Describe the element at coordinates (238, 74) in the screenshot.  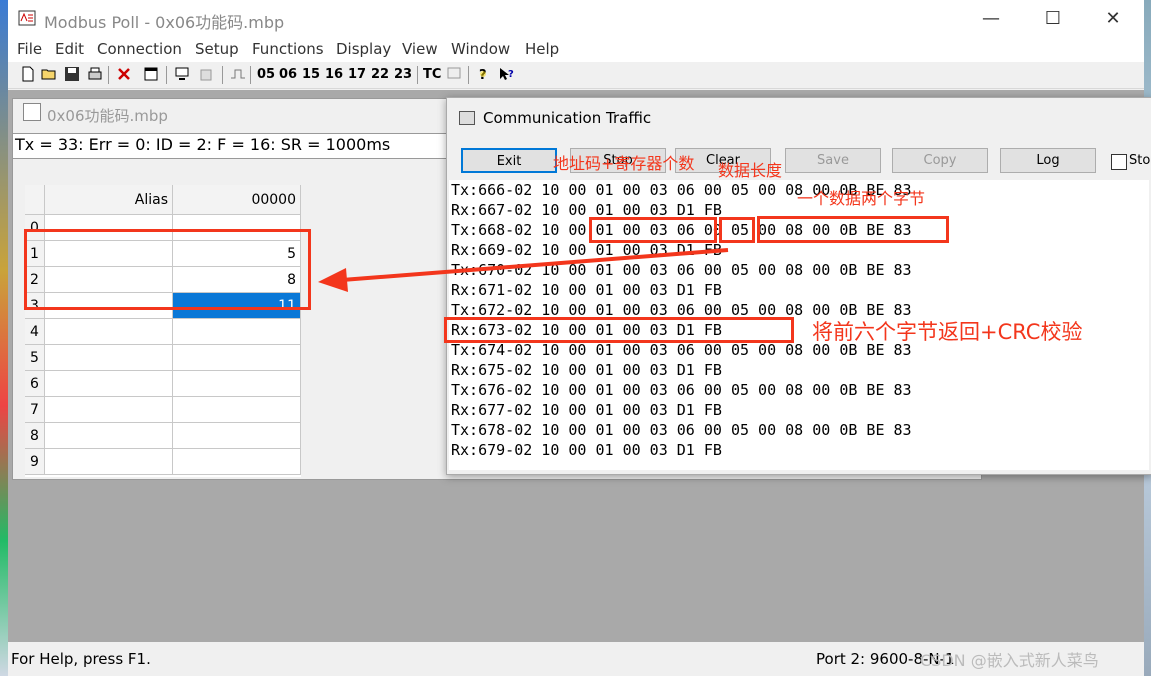
I see `pulse-icon` at that location.